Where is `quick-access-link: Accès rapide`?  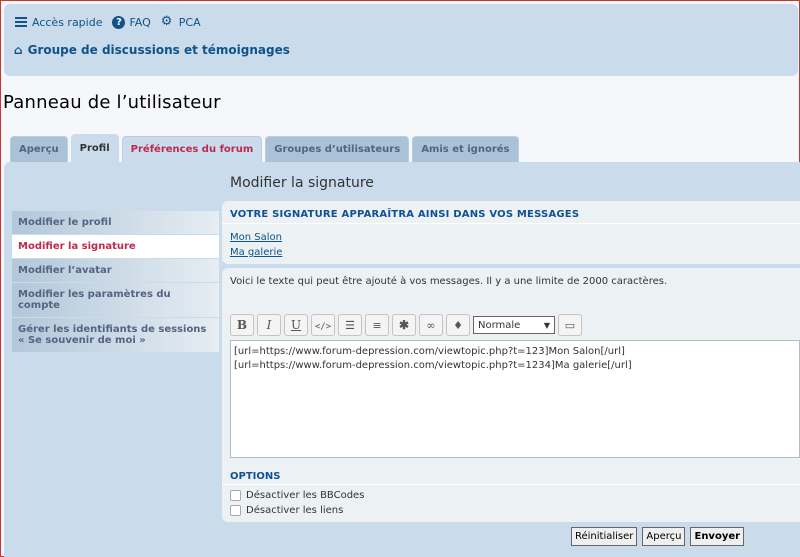
quick-access-link: Accès rapide is located at coordinates (58, 22).